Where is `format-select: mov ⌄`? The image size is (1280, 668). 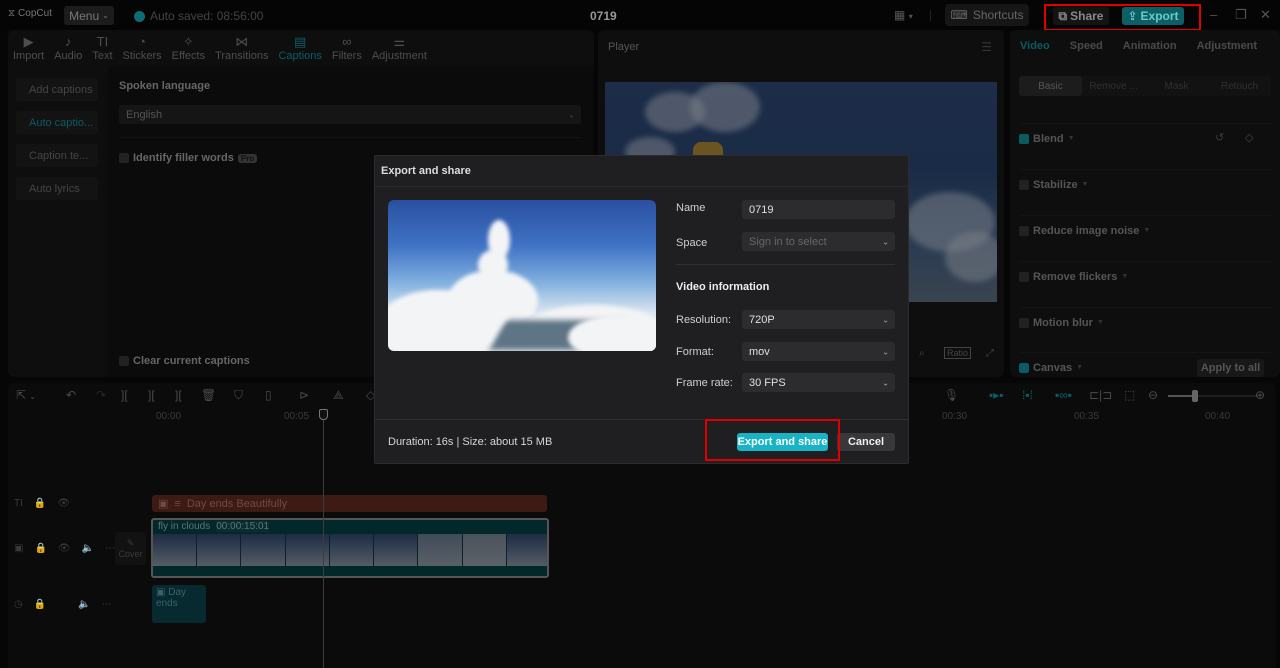 format-select: mov ⌄ is located at coordinates (818, 351).